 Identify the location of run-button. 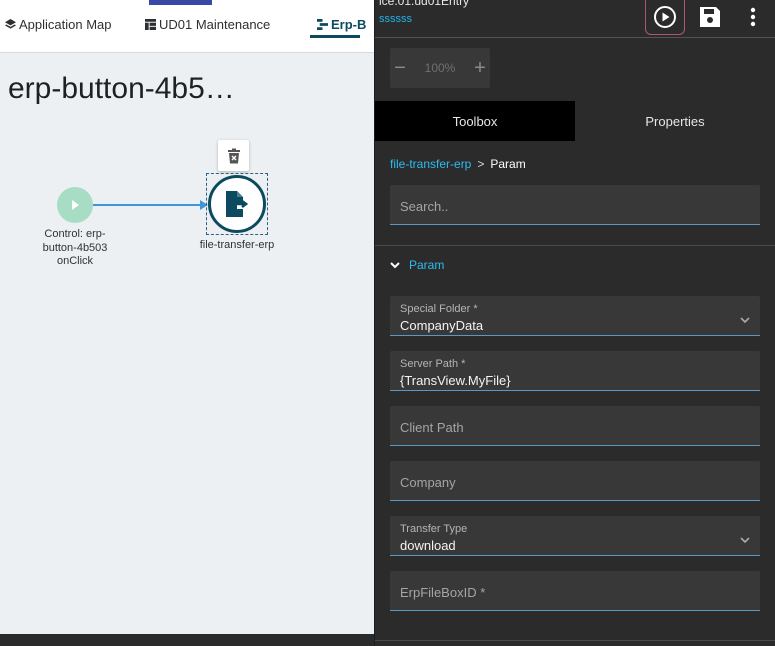
(665, 17).